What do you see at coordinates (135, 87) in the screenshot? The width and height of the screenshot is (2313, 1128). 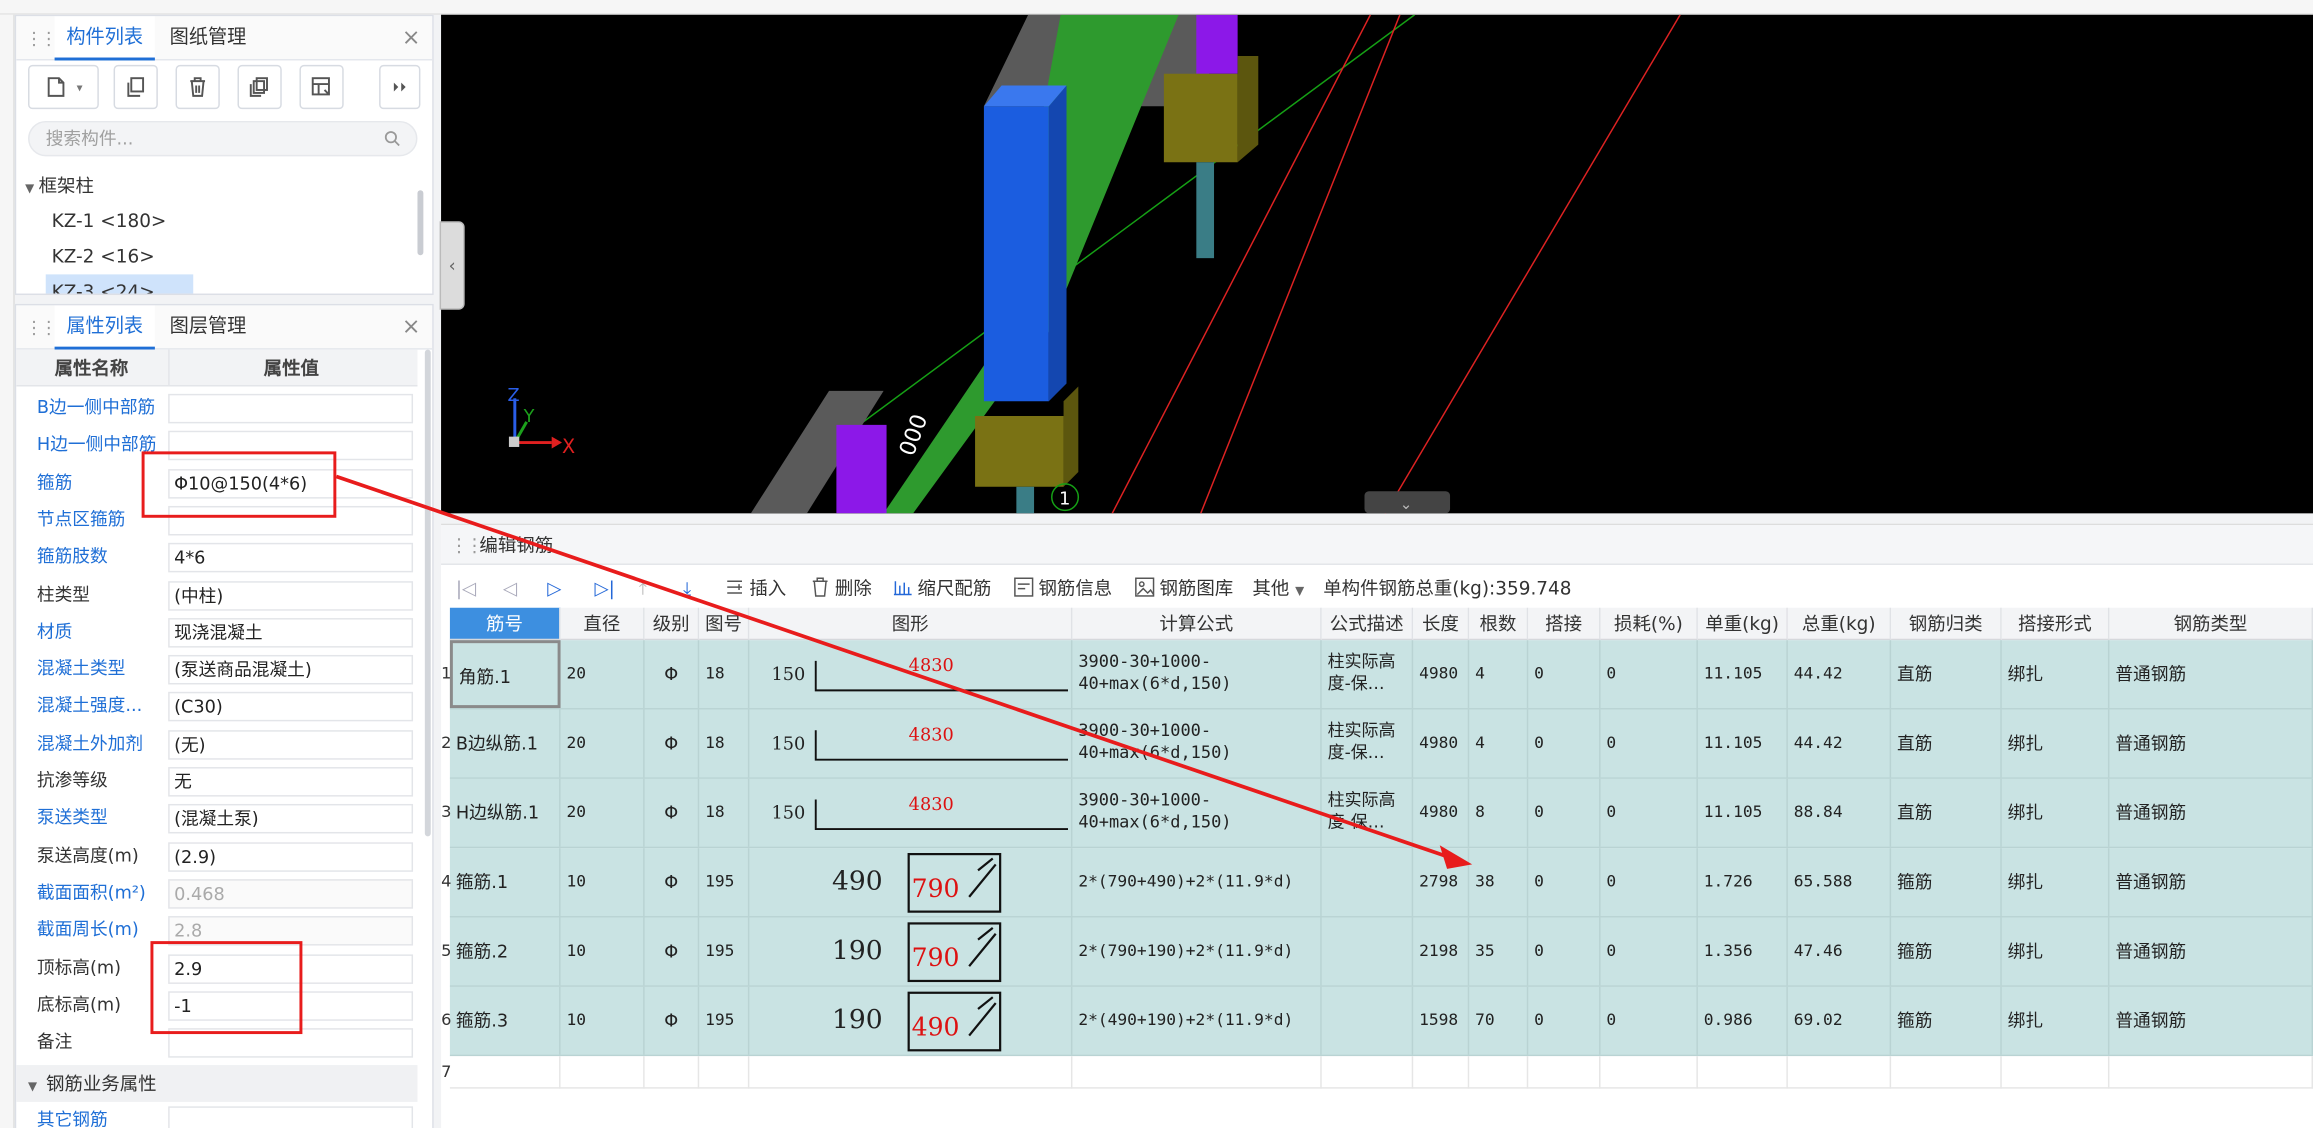 I see `copy-button` at bounding box center [135, 87].